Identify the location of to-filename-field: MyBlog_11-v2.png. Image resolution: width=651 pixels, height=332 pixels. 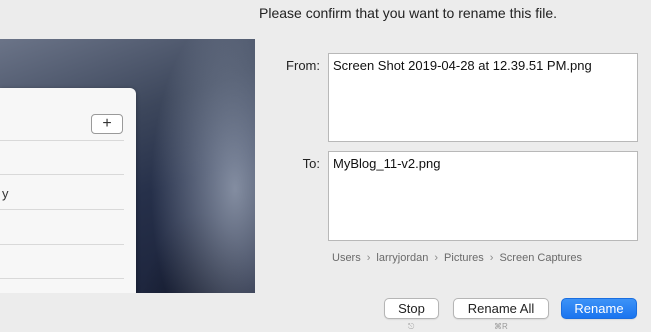
(483, 196).